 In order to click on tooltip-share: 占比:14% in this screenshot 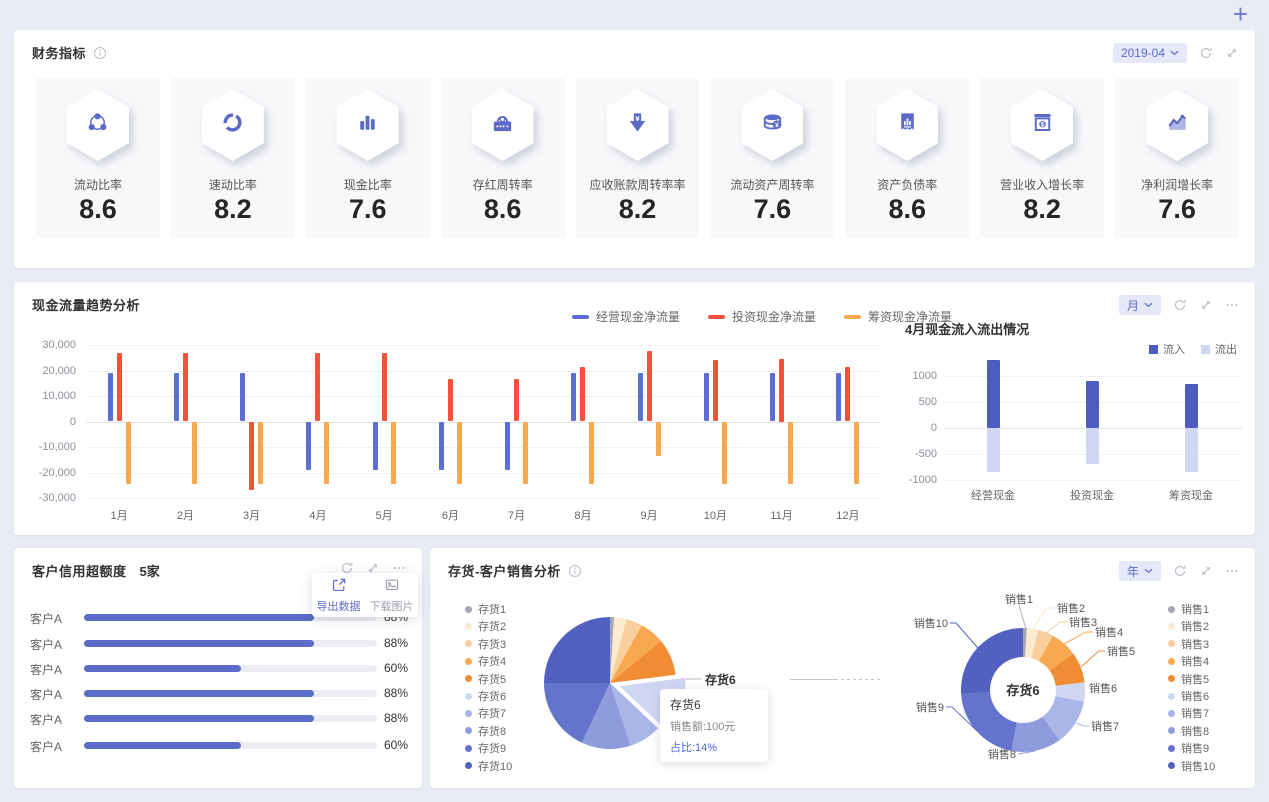, I will do `click(694, 748)`.